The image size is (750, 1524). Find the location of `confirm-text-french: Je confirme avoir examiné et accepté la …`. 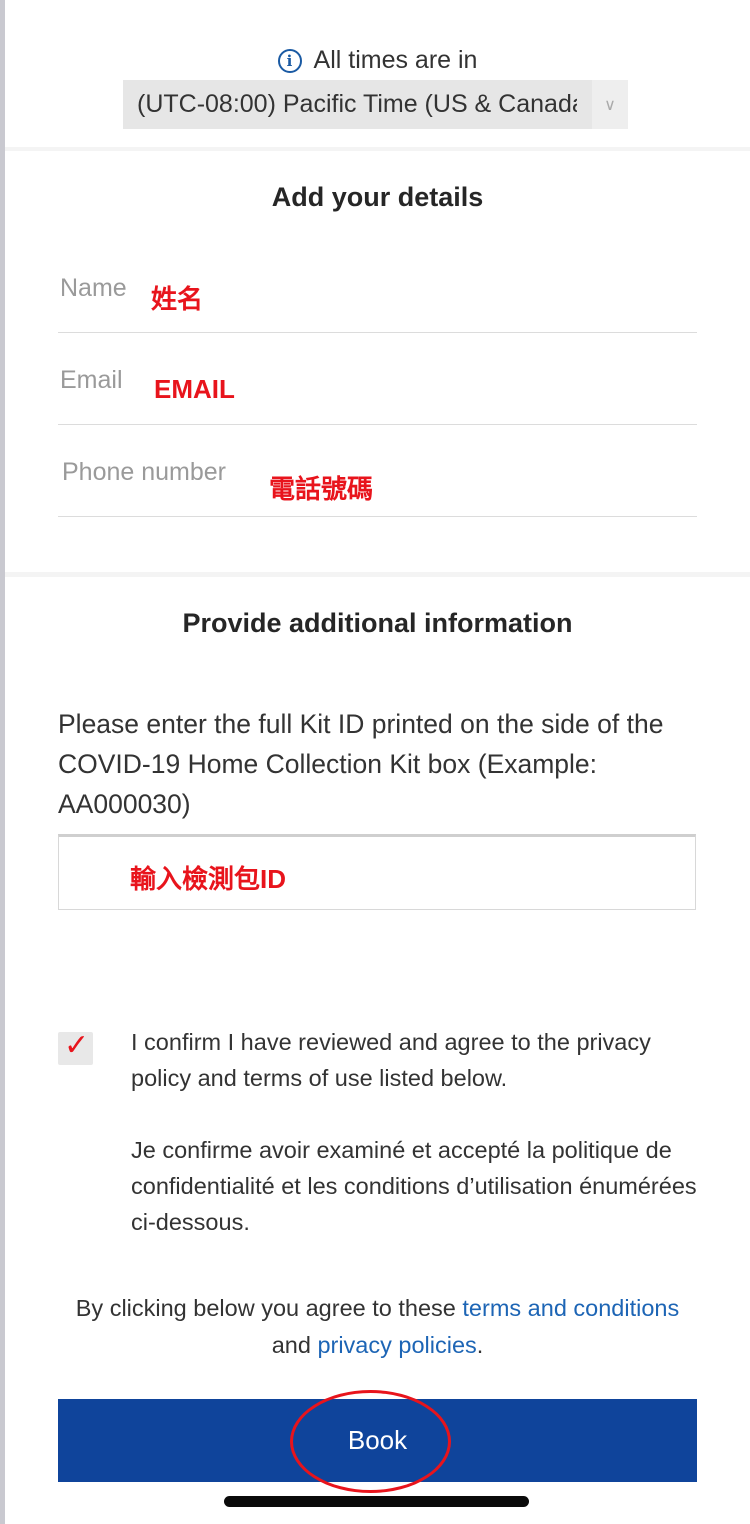

confirm-text-french: Je confirme avoir examiné et accepté la … is located at coordinates (414, 1186).